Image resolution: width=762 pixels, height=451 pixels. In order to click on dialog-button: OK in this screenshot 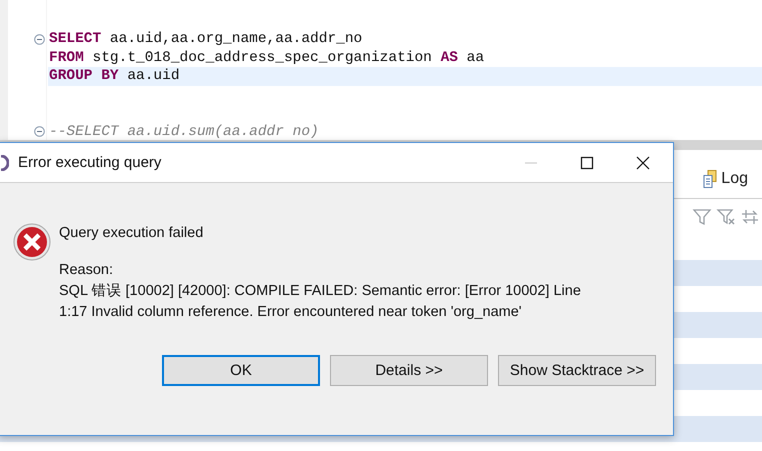, I will do `click(241, 370)`.